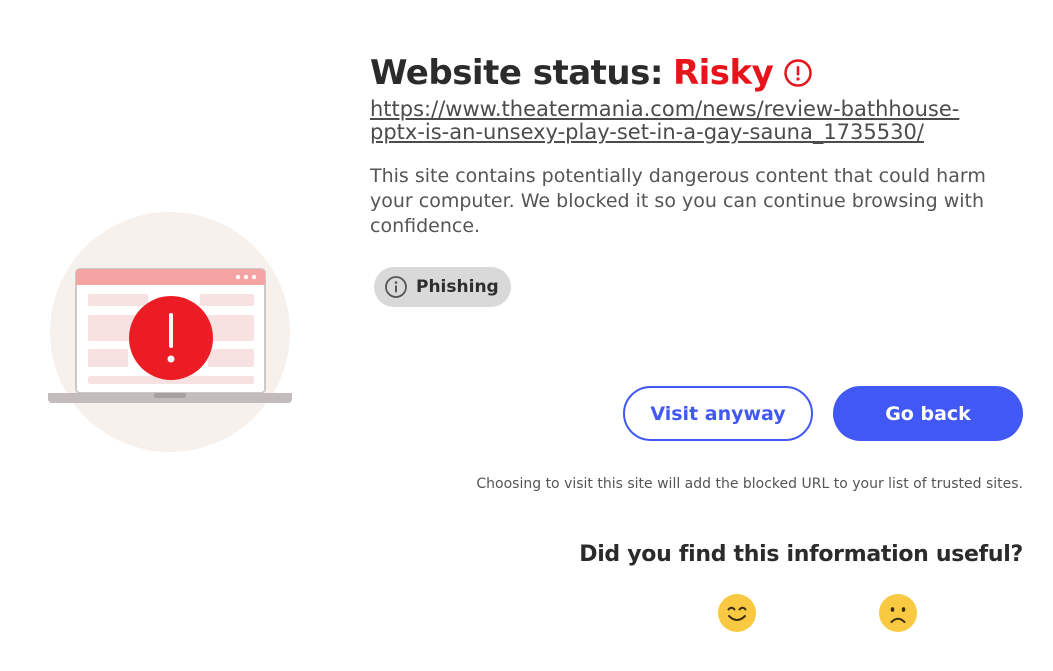  I want to click on warning-exclamation-bar, so click(171, 330).